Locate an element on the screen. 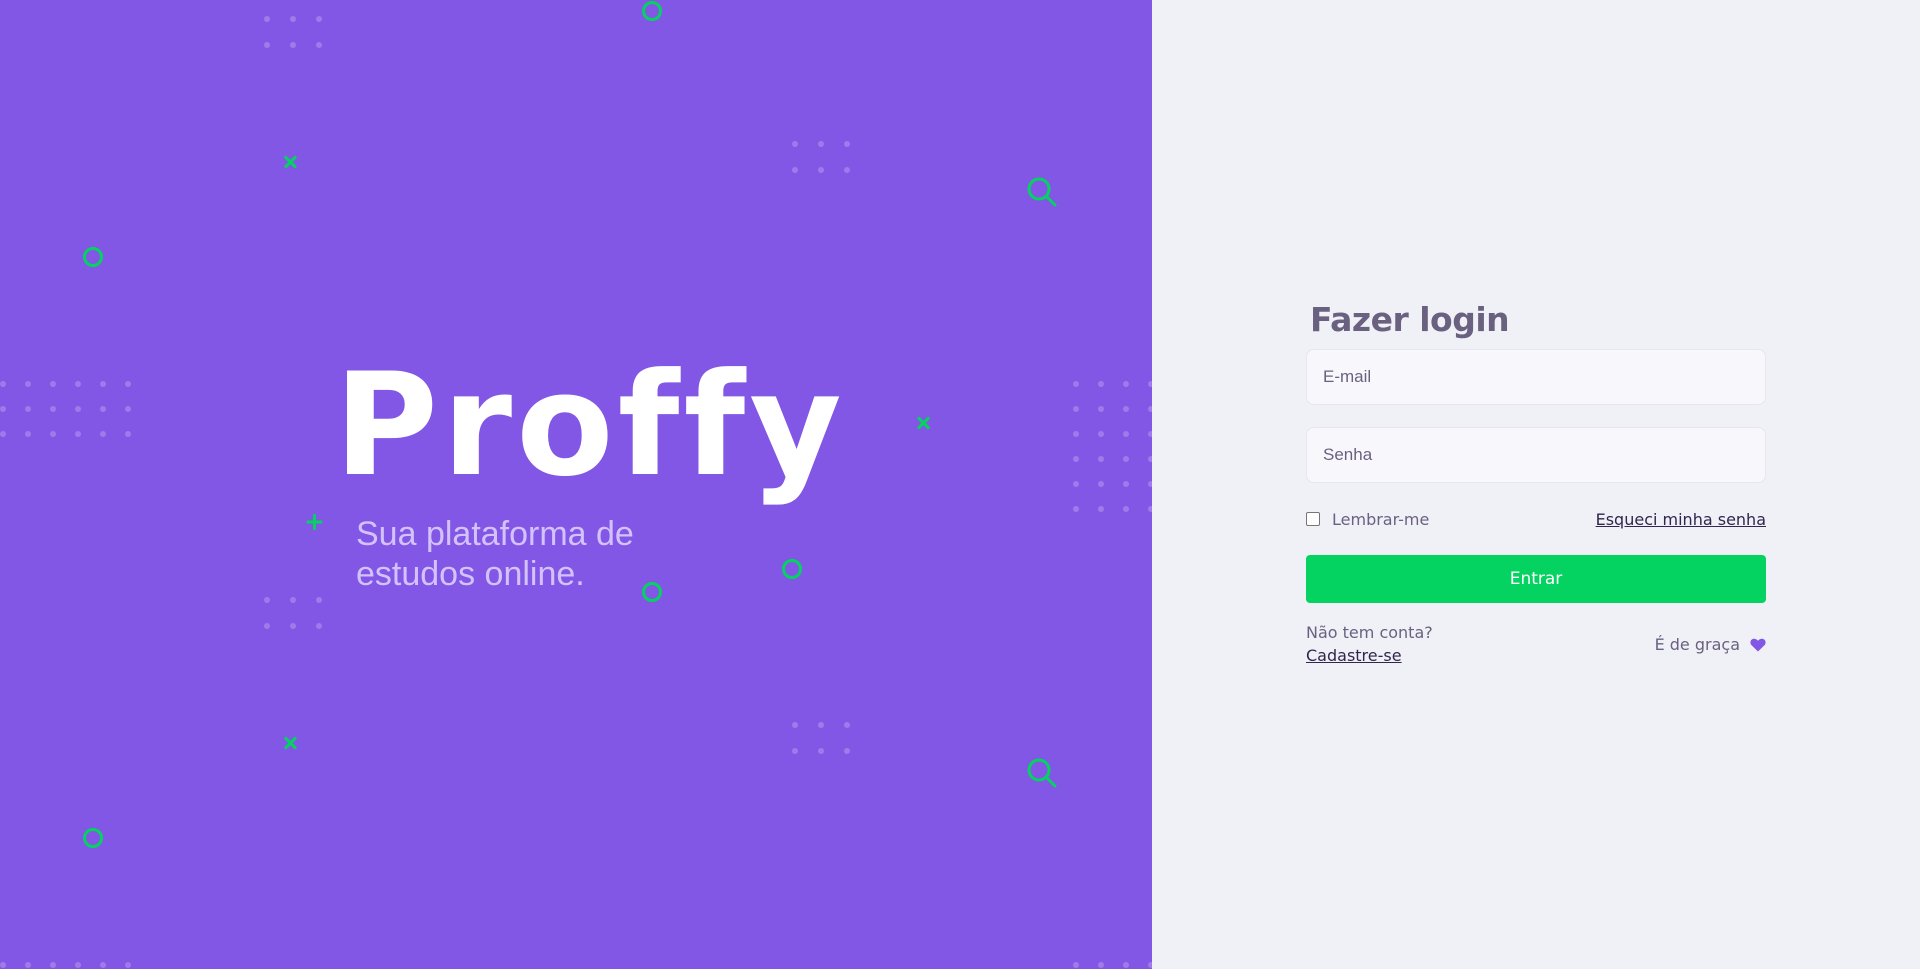 Image resolution: width=1920 pixels, height=969 pixels. login-button: Entrar is located at coordinates (1536, 579).